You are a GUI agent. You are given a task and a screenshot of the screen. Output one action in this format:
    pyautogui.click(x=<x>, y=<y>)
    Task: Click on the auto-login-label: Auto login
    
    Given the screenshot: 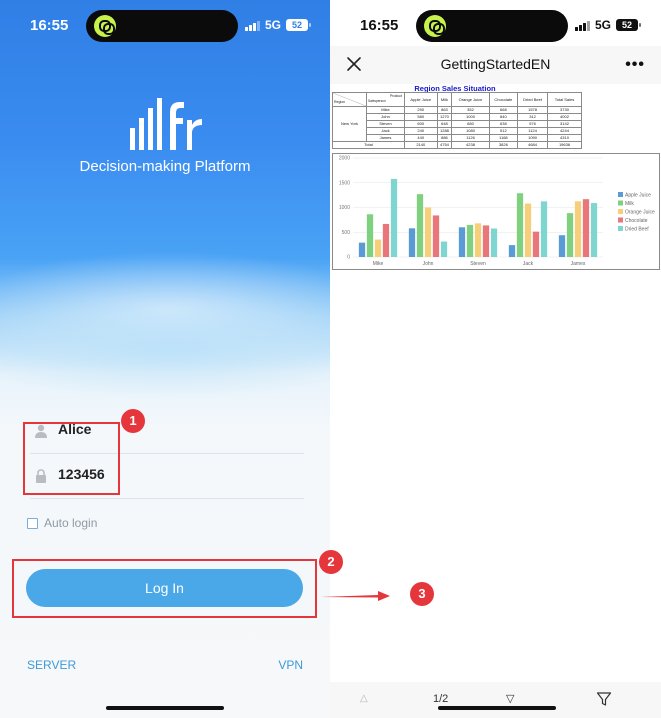 What is the action you would take?
    pyautogui.click(x=71, y=523)
    